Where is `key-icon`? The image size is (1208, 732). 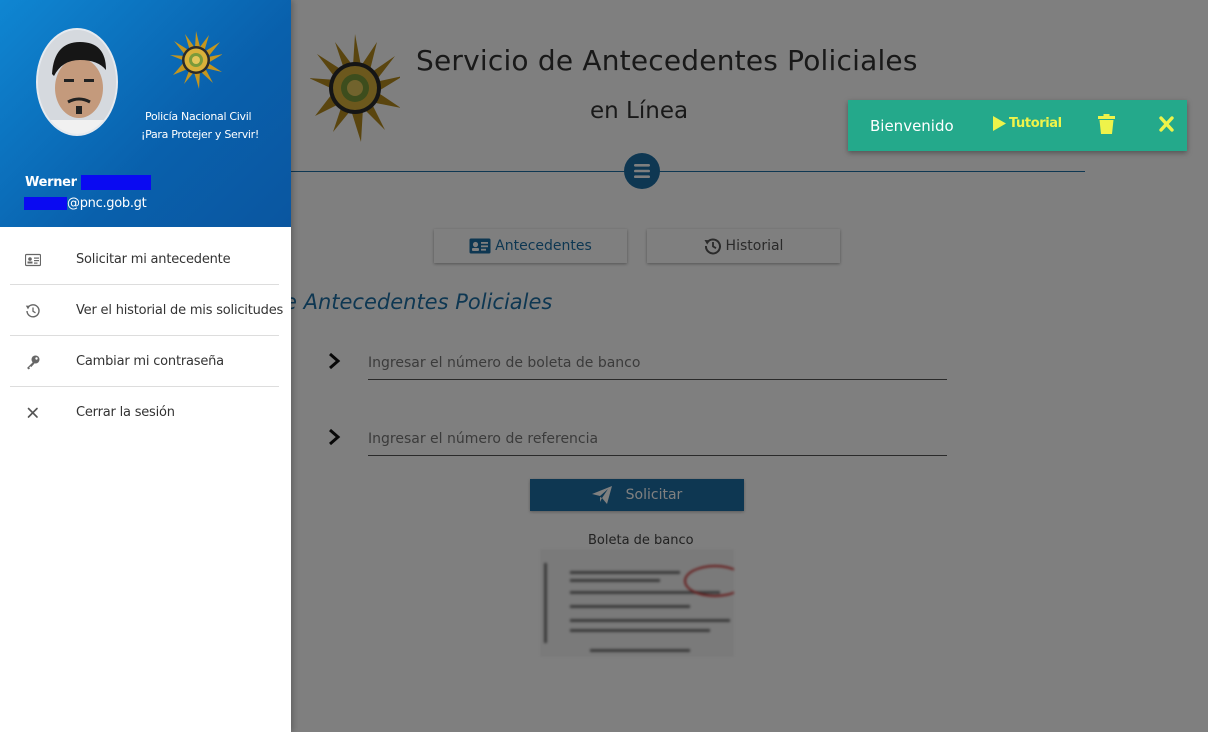
key-icon is located at coordinates (33, 362).